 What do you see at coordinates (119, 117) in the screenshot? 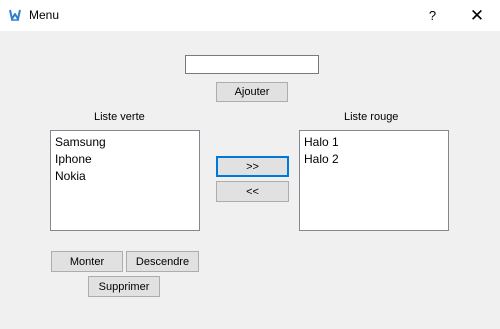
I see `green-list-label: Liste verte` at bounding box center [119, 117].